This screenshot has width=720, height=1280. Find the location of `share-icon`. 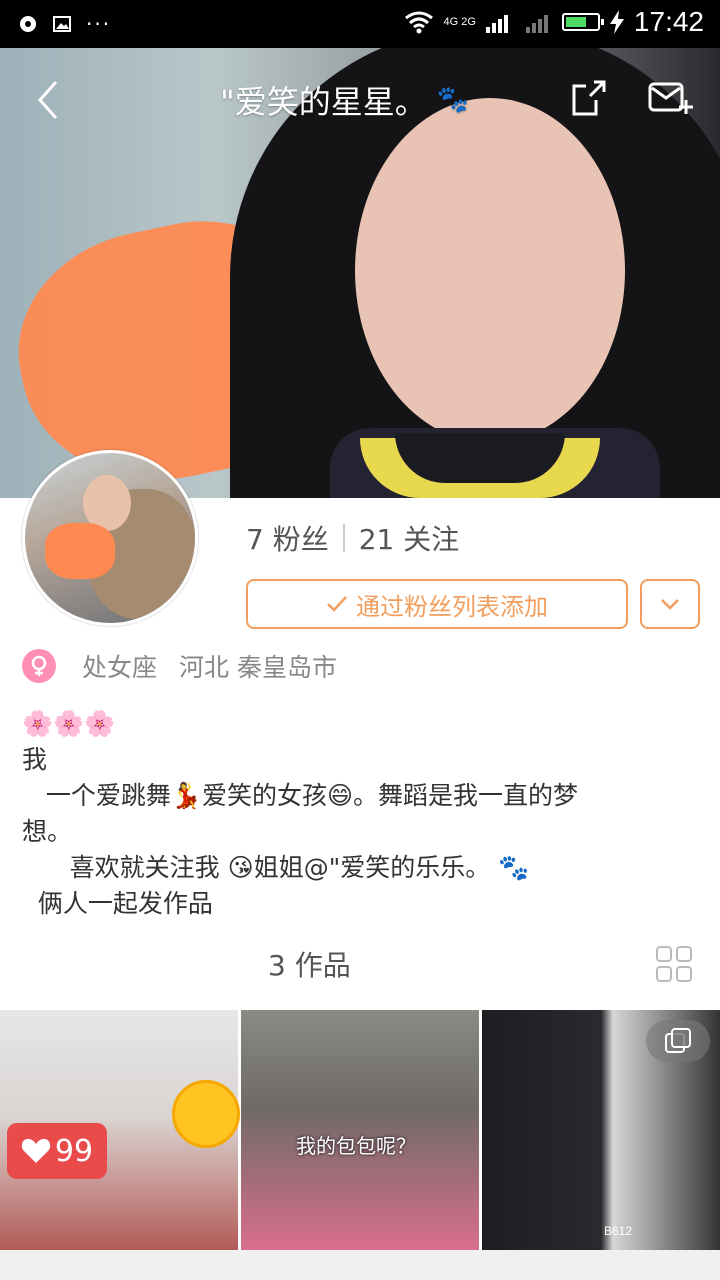

share-icon is located at coordinates (589, 98).